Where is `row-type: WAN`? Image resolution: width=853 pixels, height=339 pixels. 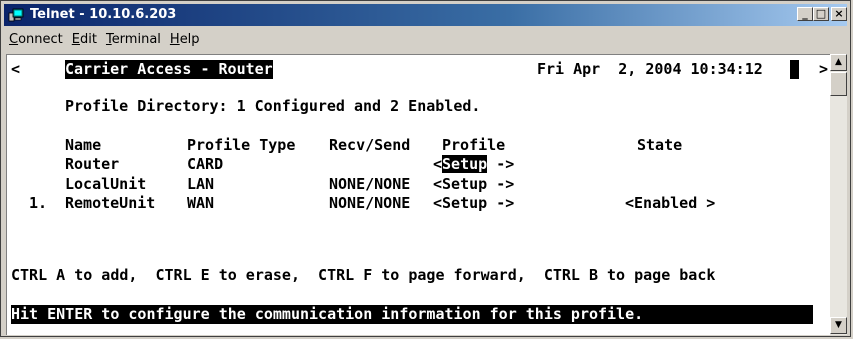 row-type: WAN is located at coordinates (201, 203).